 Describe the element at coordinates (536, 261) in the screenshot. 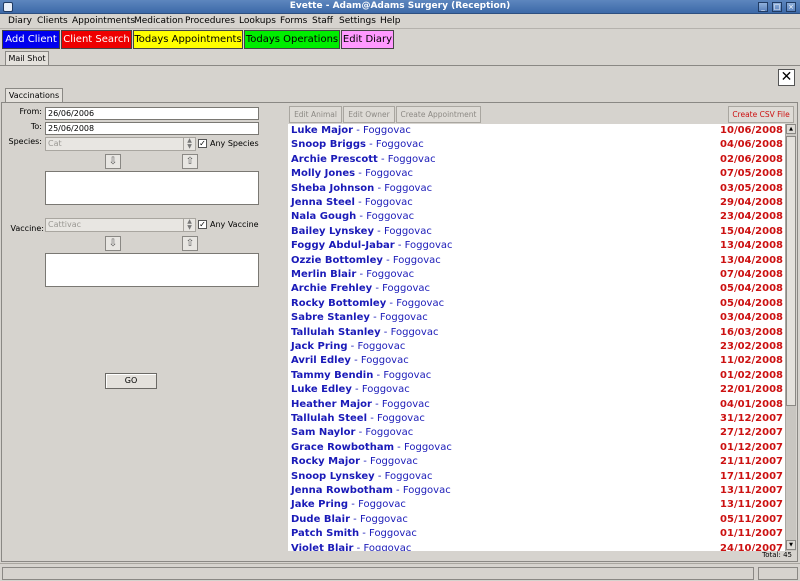

I see `result-row: Ozzie Bottomley - Foggovac 13/04/2008` at that location.